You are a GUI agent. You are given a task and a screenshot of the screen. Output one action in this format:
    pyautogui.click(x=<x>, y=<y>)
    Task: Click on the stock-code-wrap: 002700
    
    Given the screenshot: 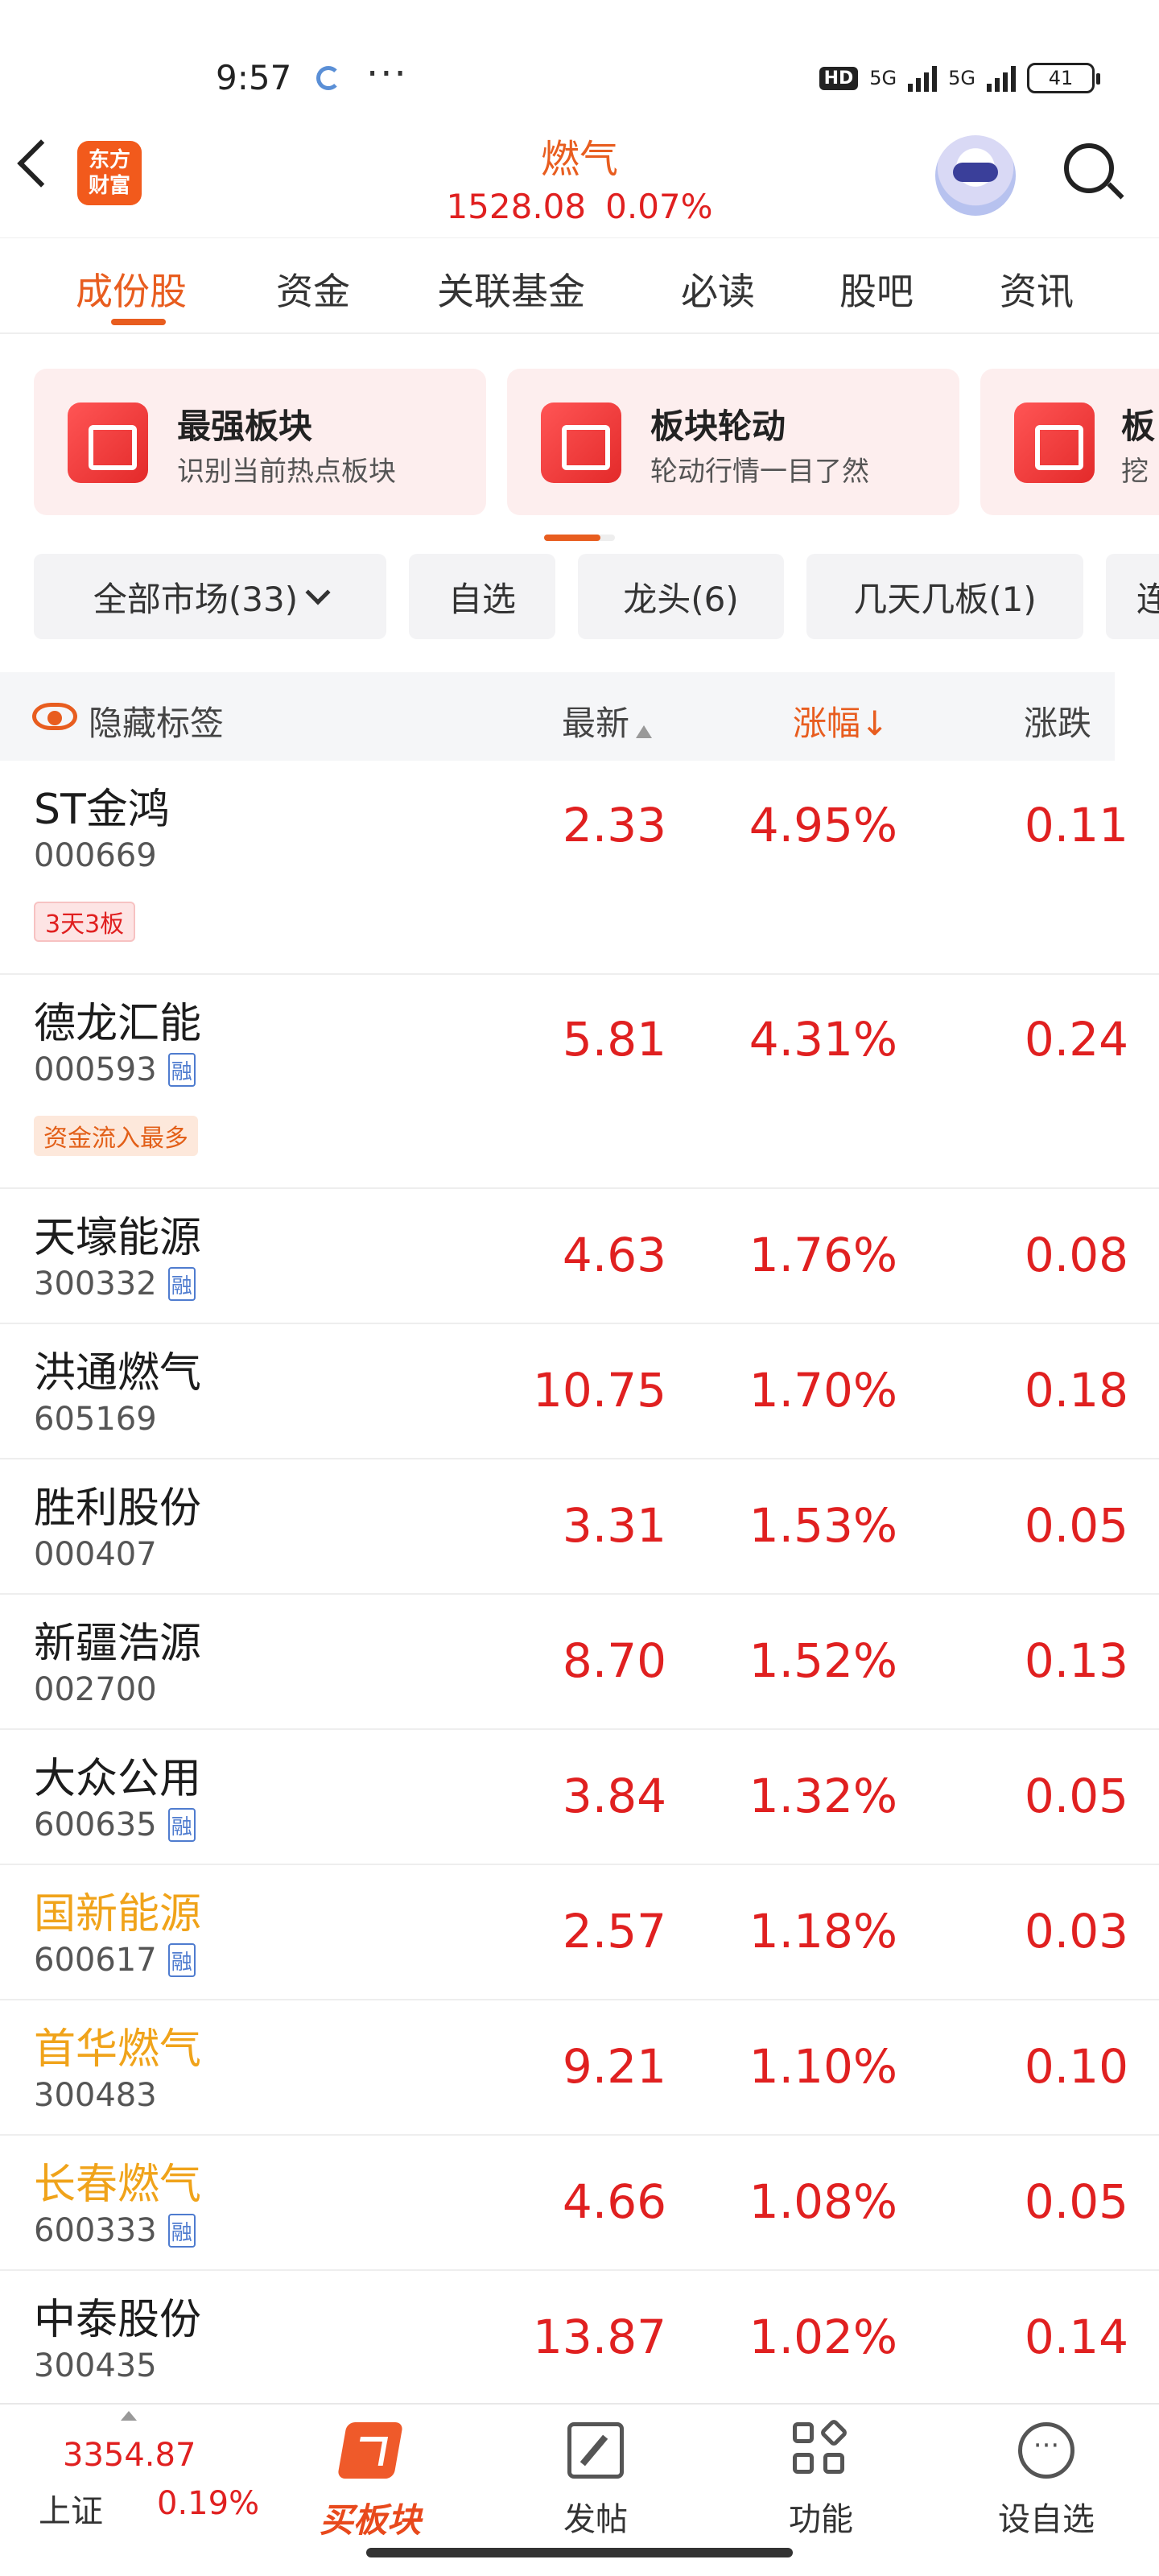 What is the action you would take?
    pyautogui.click(x=95, y=1689)
    